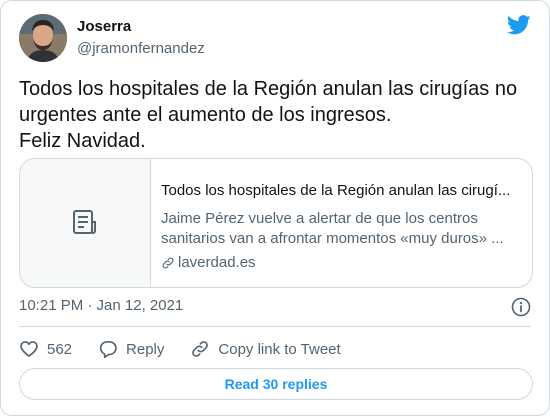 The width and height of the screenshot is (550, 416). What do you see at coordinates (60, 349) in the screenshot?
I see `like-count: 562` at bounding box center [60, 349].